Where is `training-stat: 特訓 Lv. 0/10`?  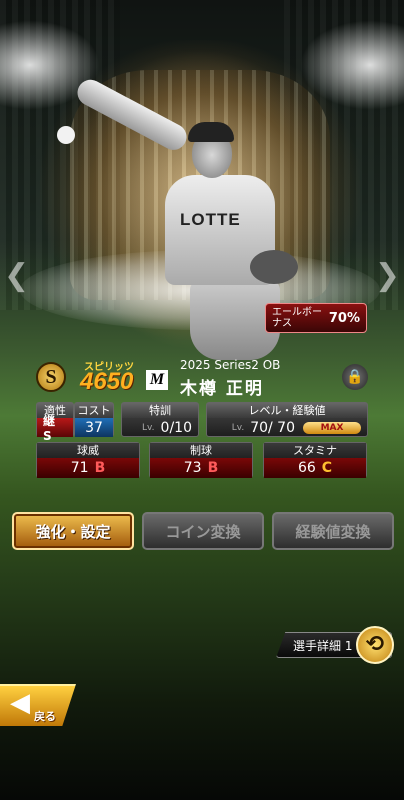 training-stat: 特訓 Lv. 0/10 is located at coordinates (160, 419).